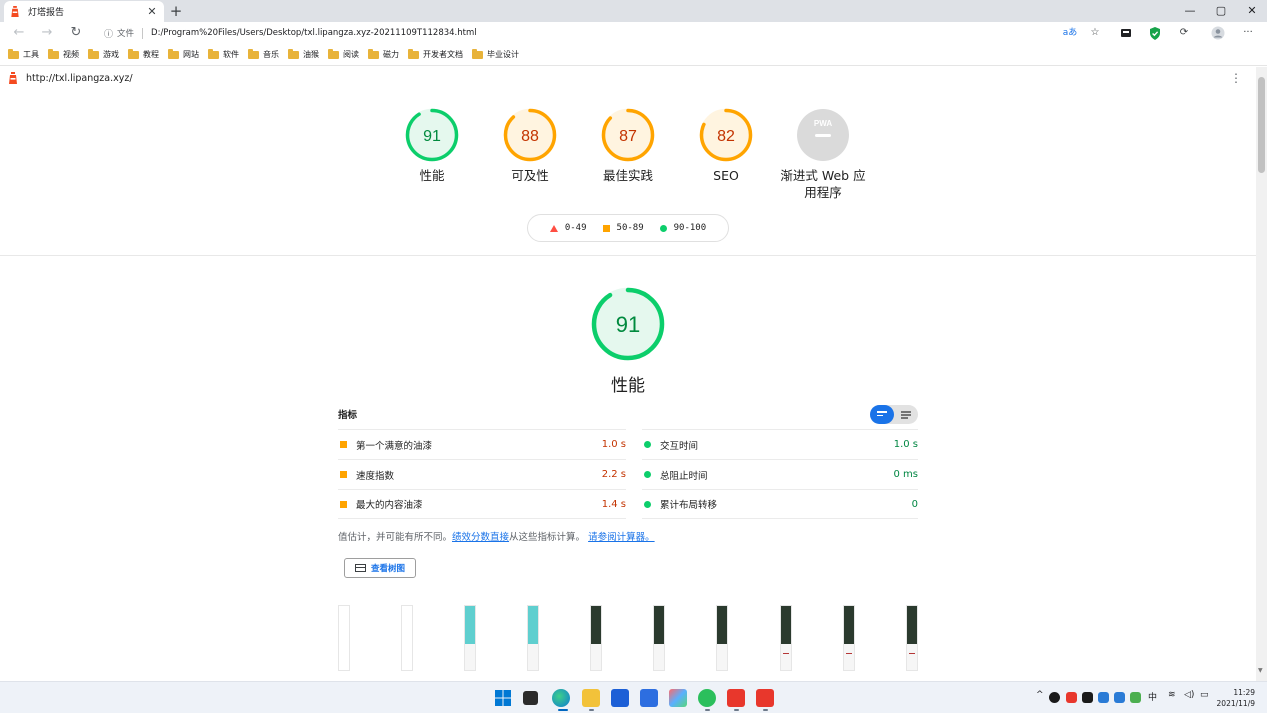 The height and width of the screenshot is (713, 1267). I want to click on bookmarks-bar: 工具 视频 游戏 教程 网站 软件 音乐 油猴 阅读 磁力 开发者文档 毕业设计, so click(633, 55).